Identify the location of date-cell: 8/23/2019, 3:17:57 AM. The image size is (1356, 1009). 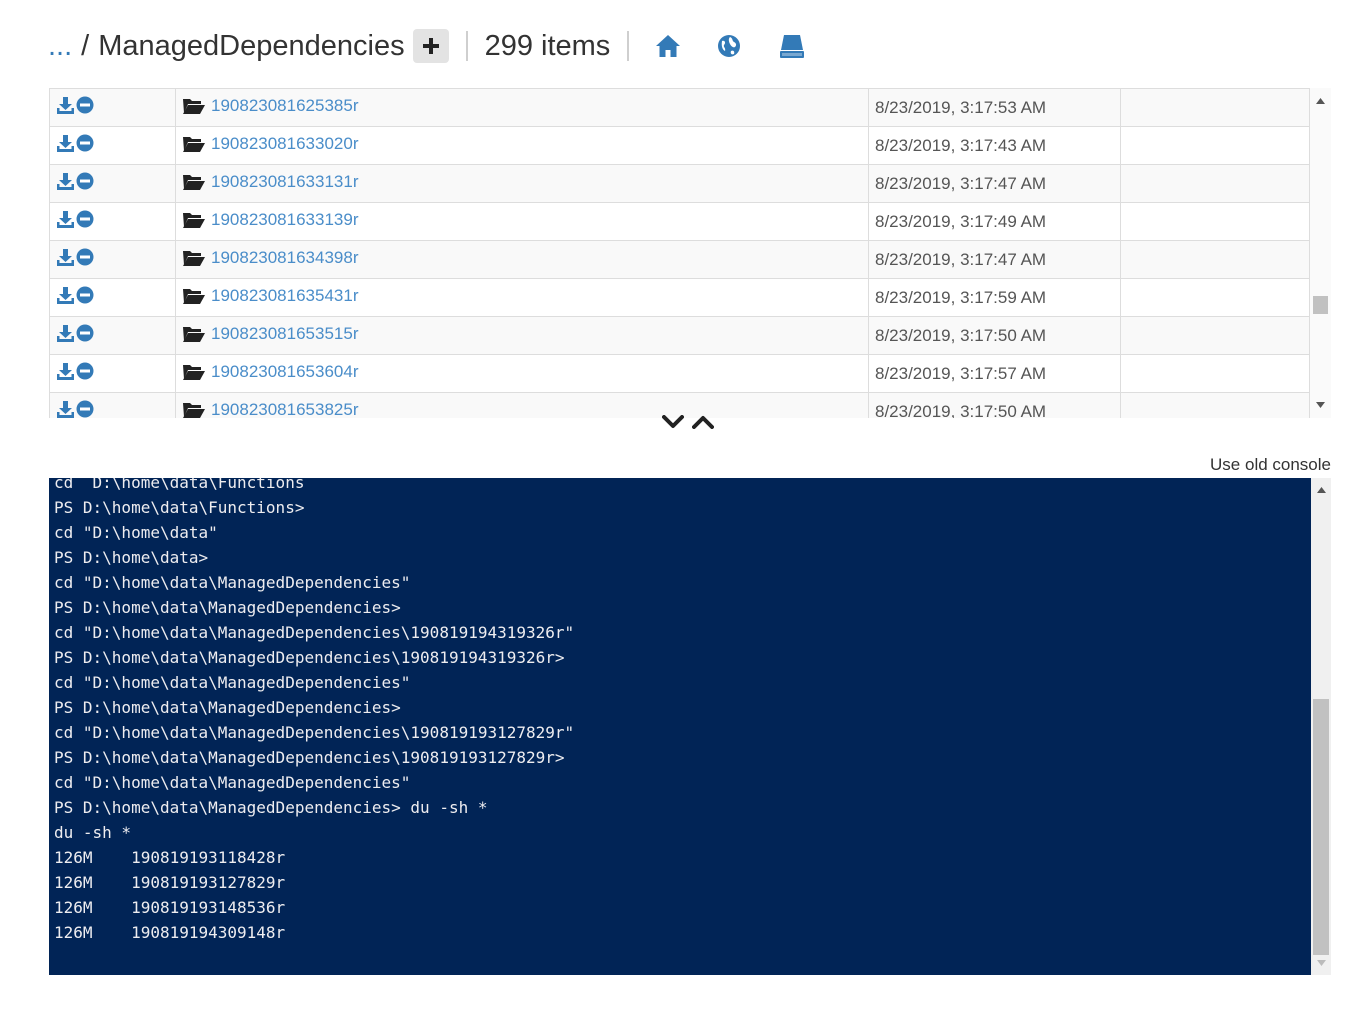
(994, 373).